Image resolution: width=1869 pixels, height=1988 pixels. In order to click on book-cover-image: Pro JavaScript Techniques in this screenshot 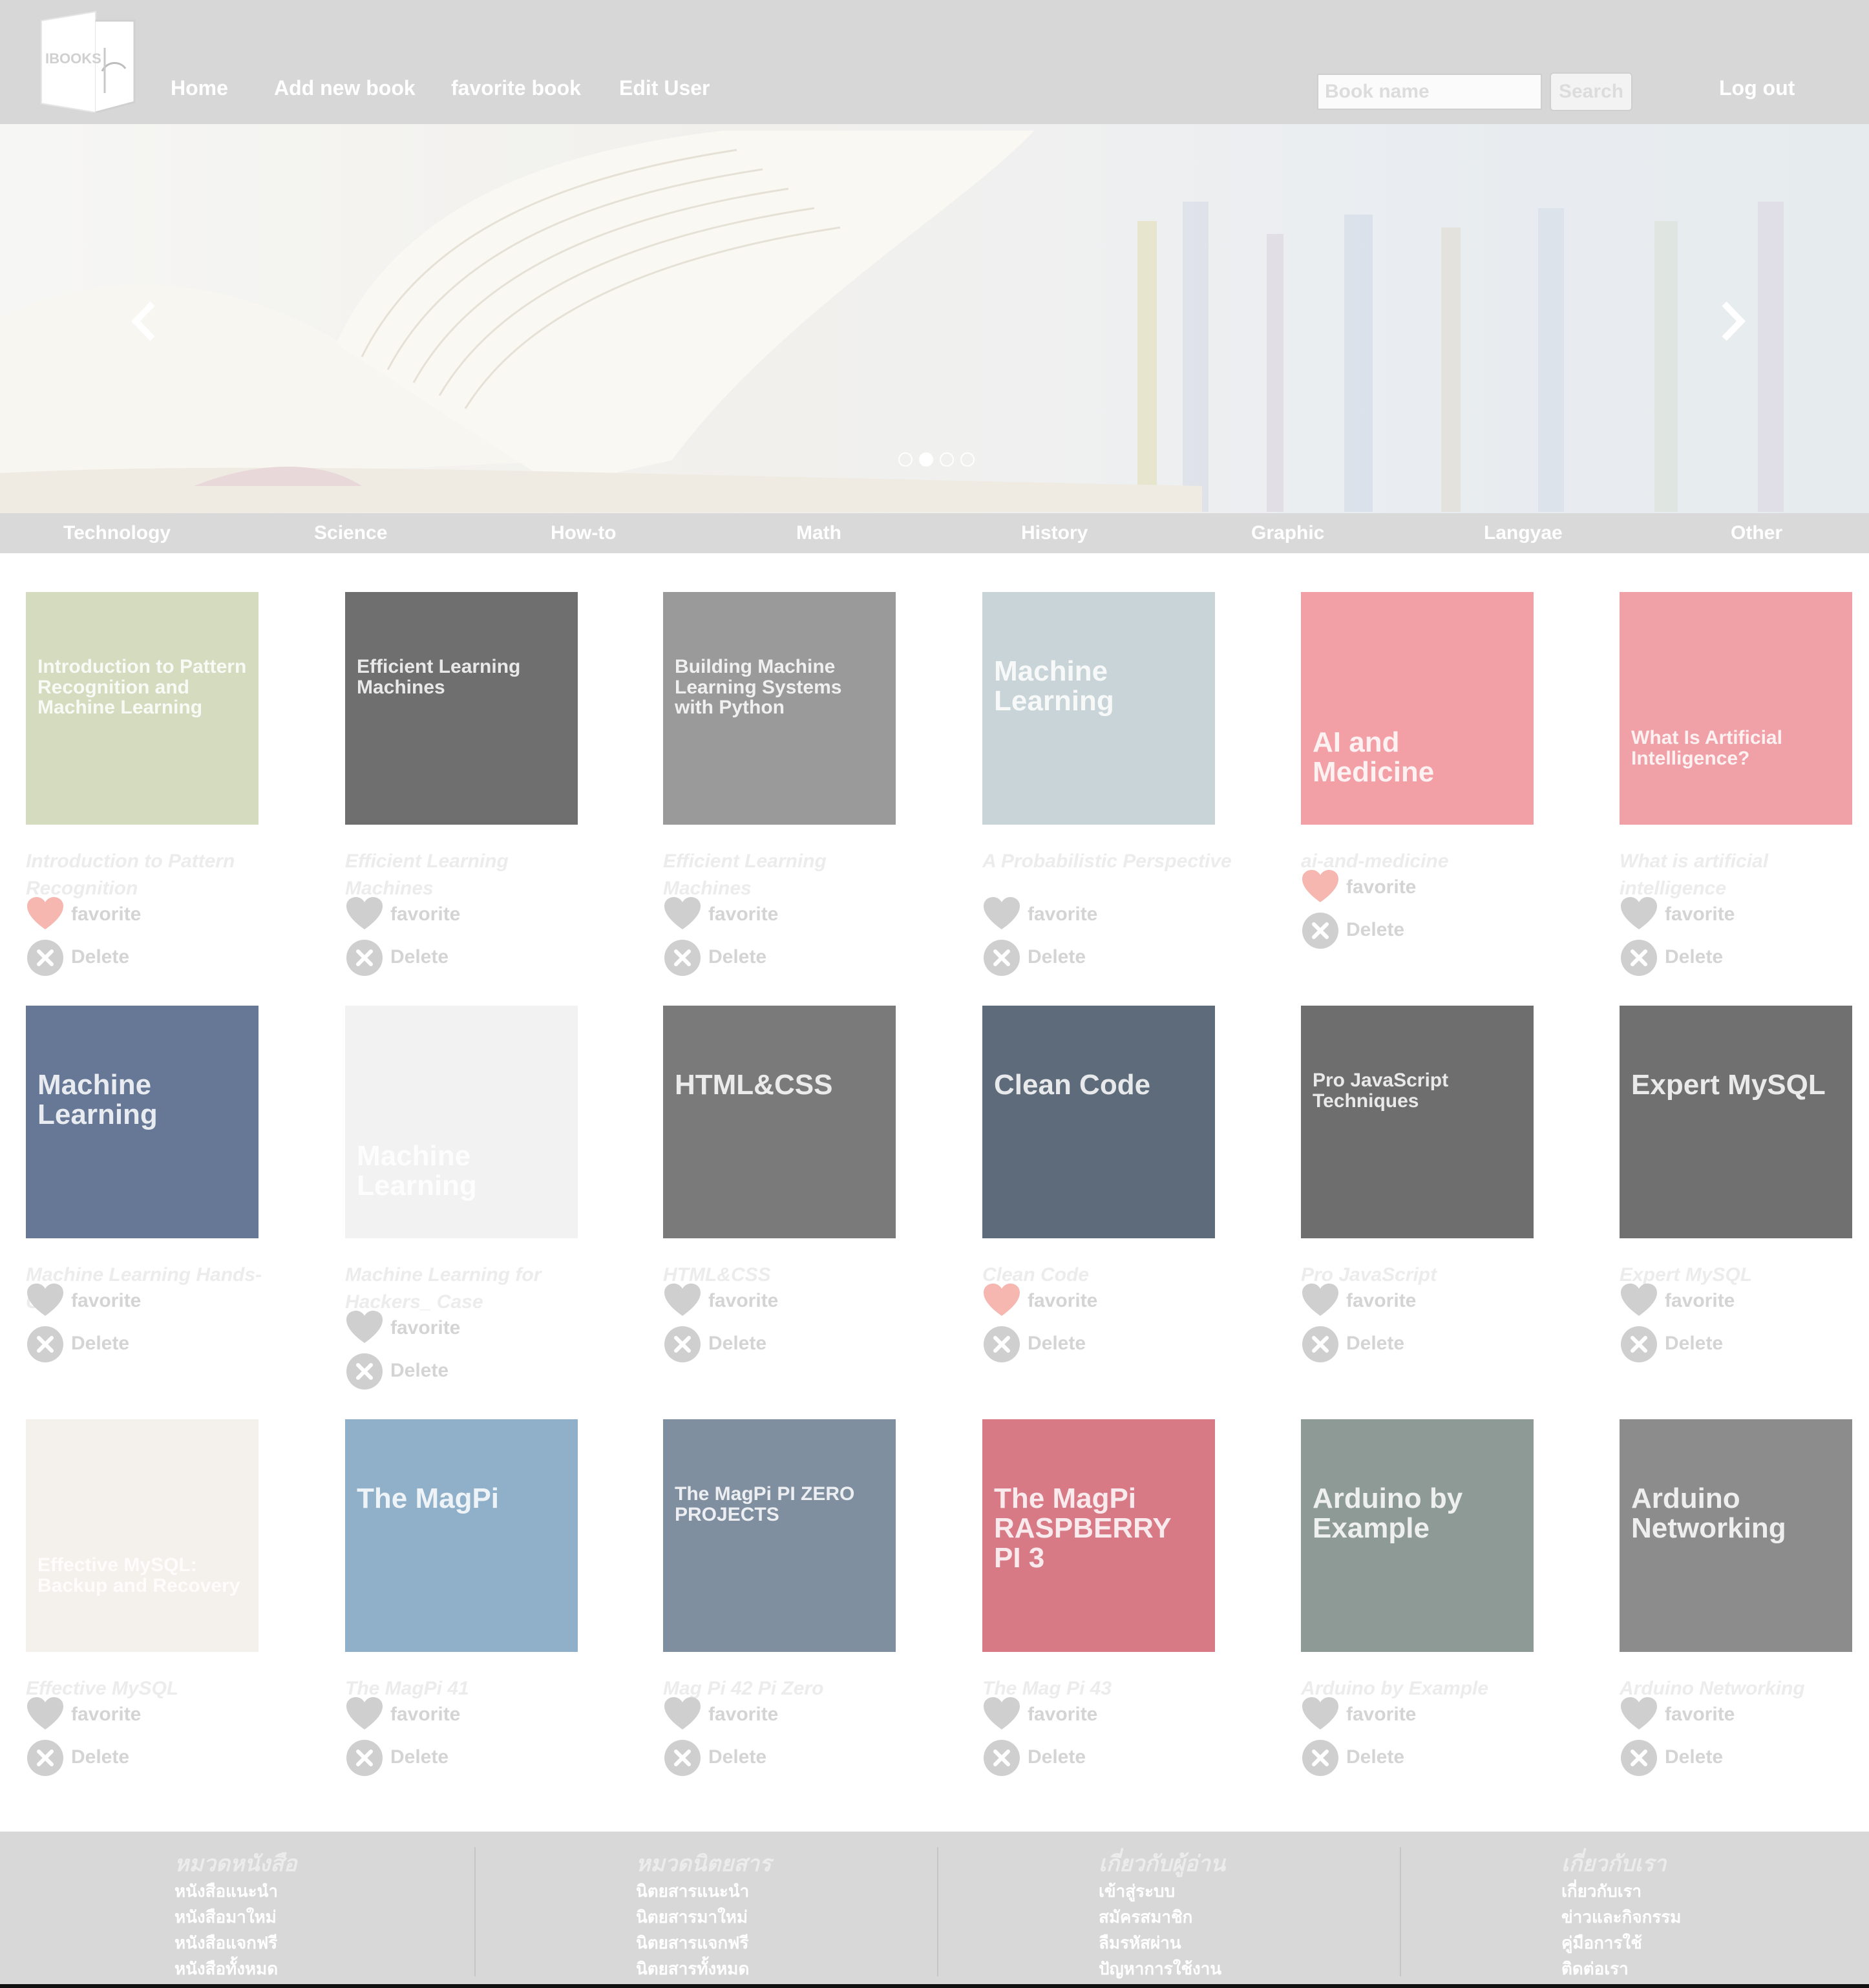, I will do `click(1417, 1122)`.